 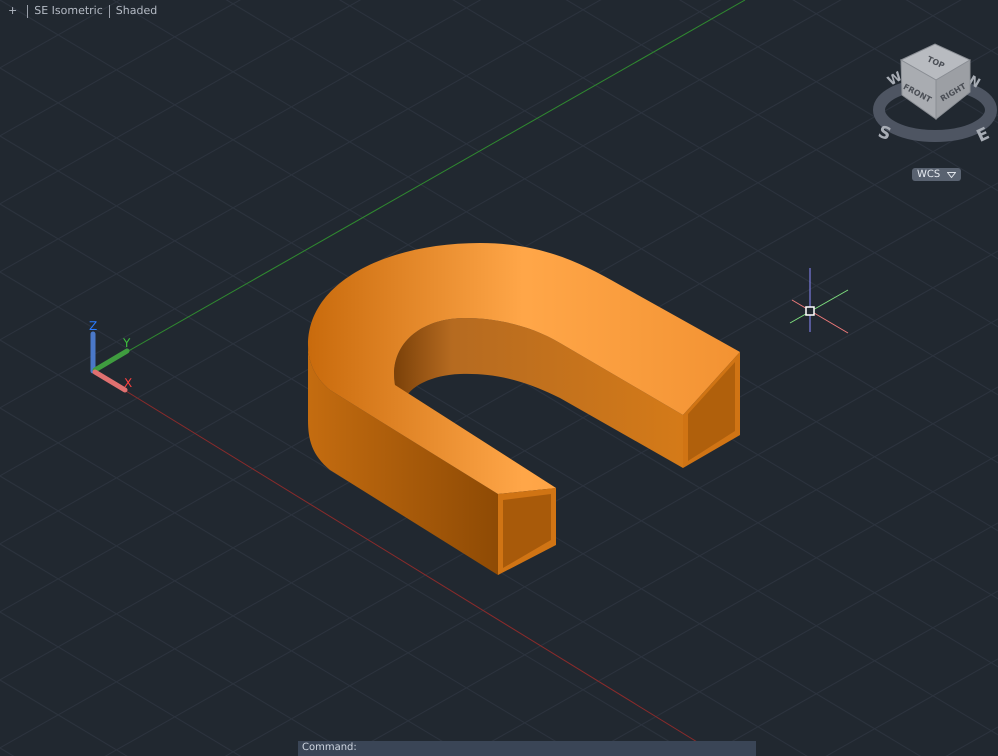 What do you see at coordinates (93, 326) in the screenshot?
I see `z-axis-label: Z` at bounding box center [93, 326].